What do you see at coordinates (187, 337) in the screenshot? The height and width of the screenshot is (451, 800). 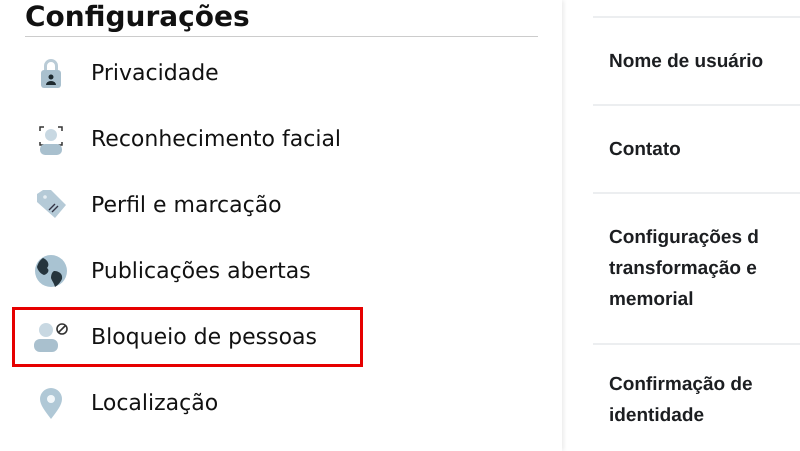 I see `highlighted-menu-item: Bloqueio de pessoas` at bounding box center [187, 337].